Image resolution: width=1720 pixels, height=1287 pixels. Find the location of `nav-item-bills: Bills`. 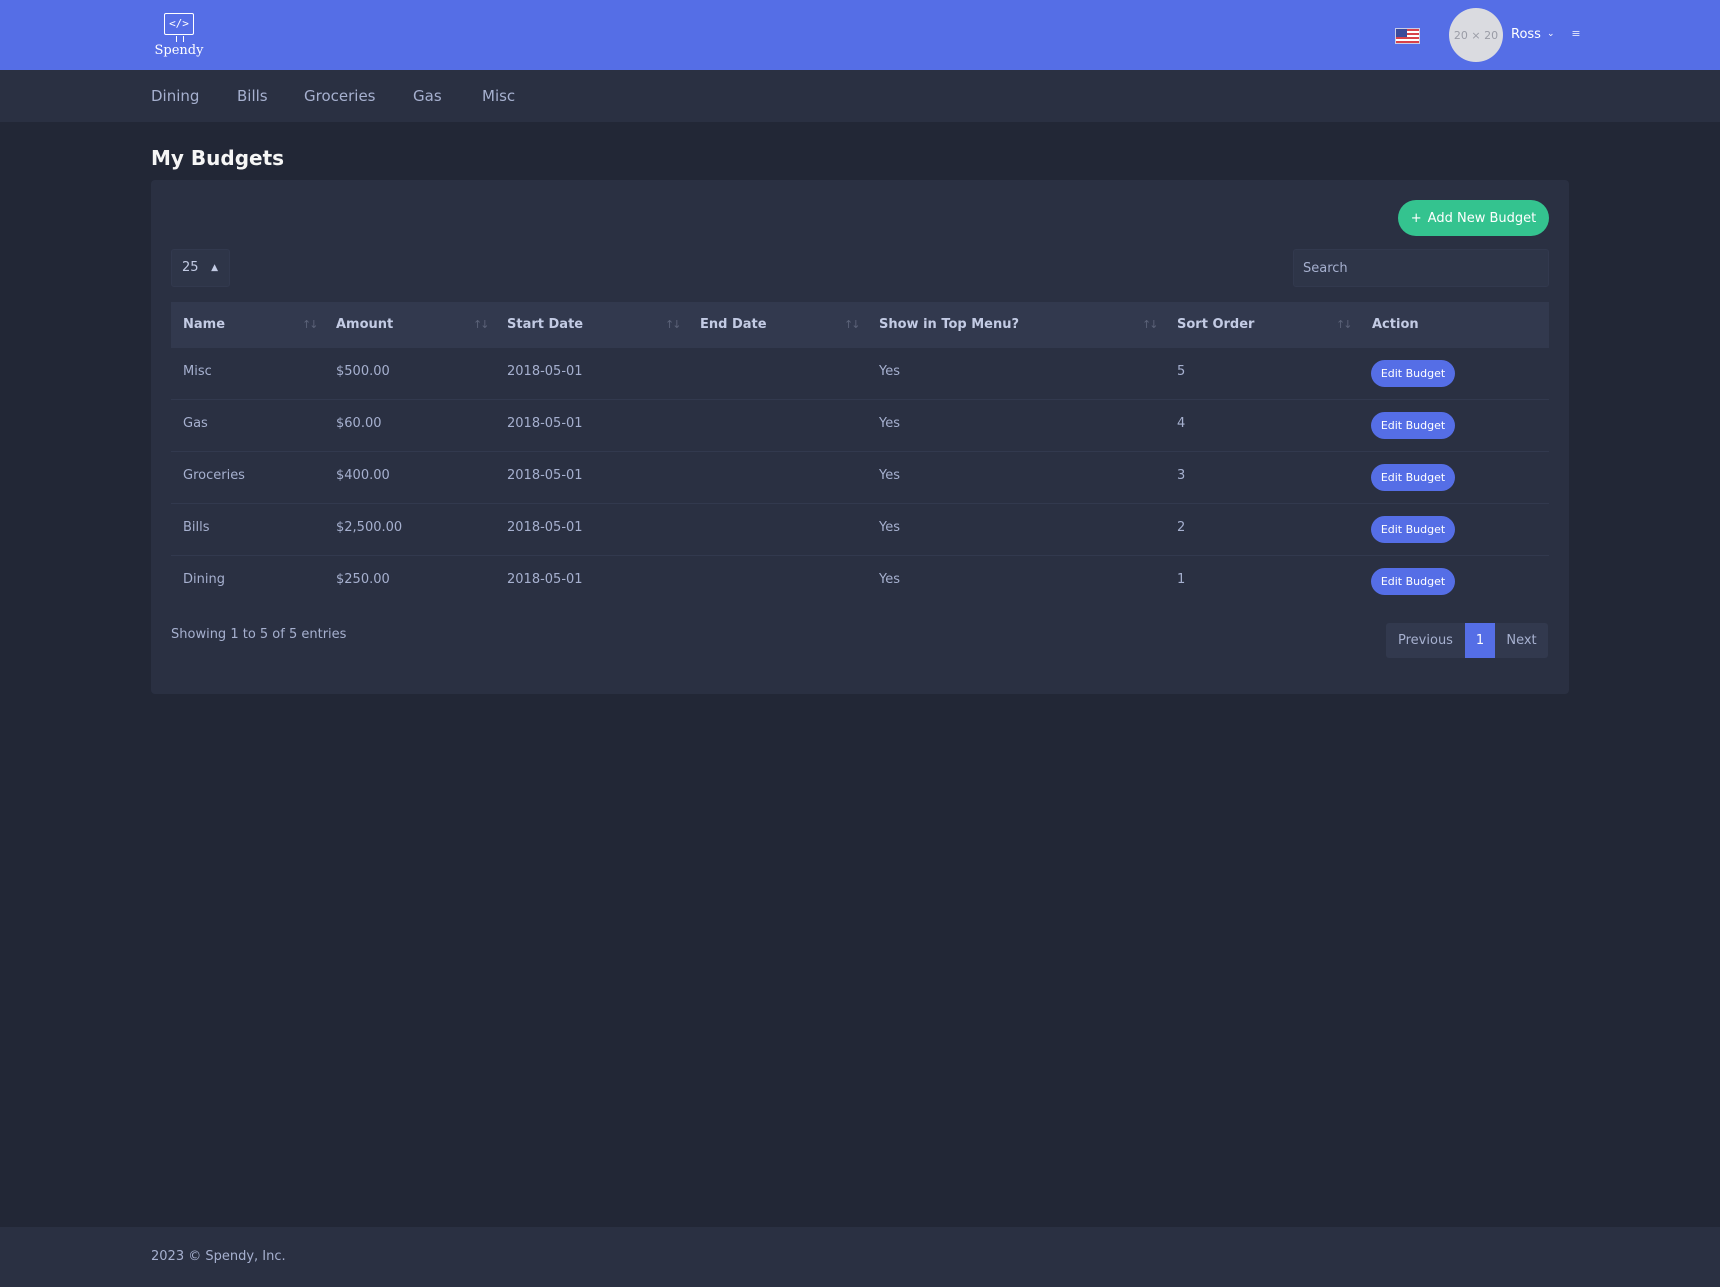

nav-item-bills: Bills is located at coordinates (252, 96).